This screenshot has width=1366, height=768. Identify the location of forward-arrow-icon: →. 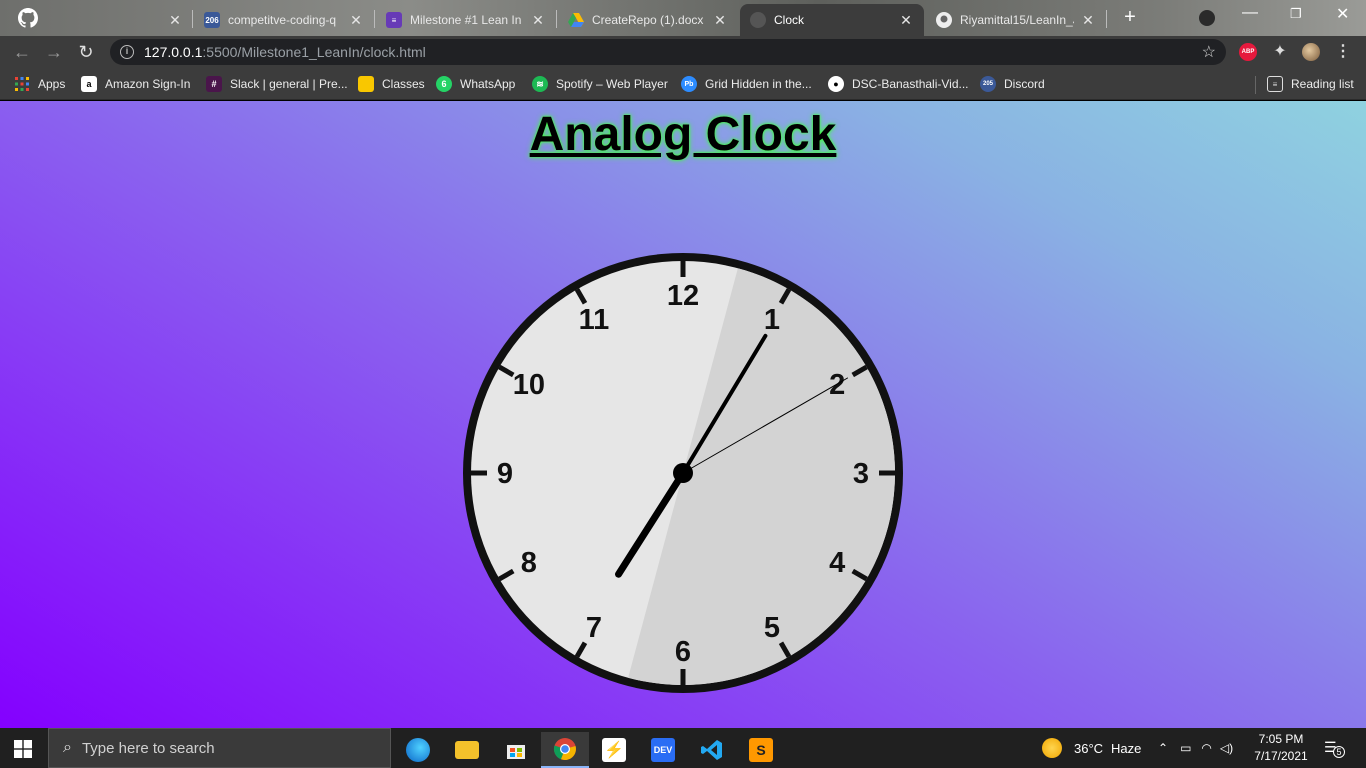
(54, 52).